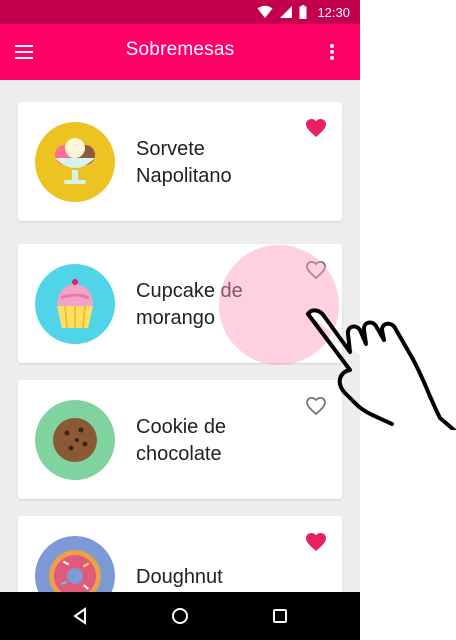 The image size is (456, 640). I want to click on back-triangle-icon, so click(79, 616).